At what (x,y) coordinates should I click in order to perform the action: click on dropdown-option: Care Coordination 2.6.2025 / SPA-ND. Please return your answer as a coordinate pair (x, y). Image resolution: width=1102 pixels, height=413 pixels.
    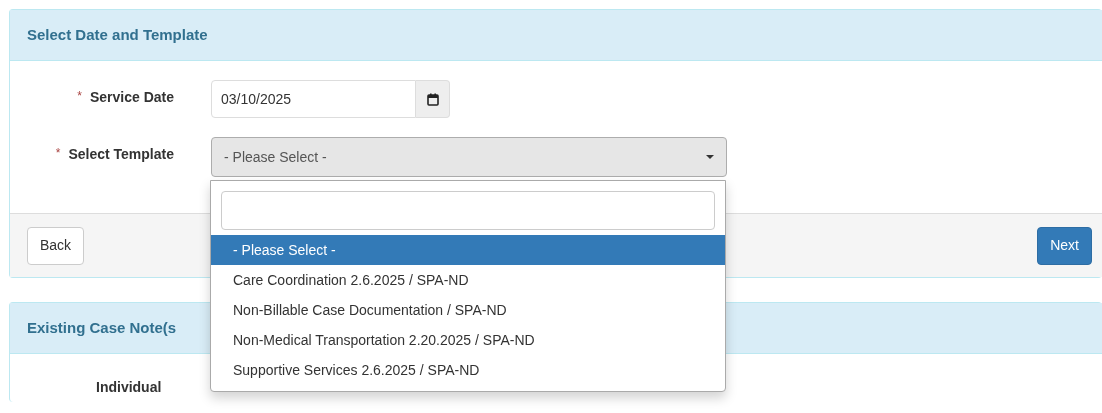
    Looking at the image, I should click on (468, 280).